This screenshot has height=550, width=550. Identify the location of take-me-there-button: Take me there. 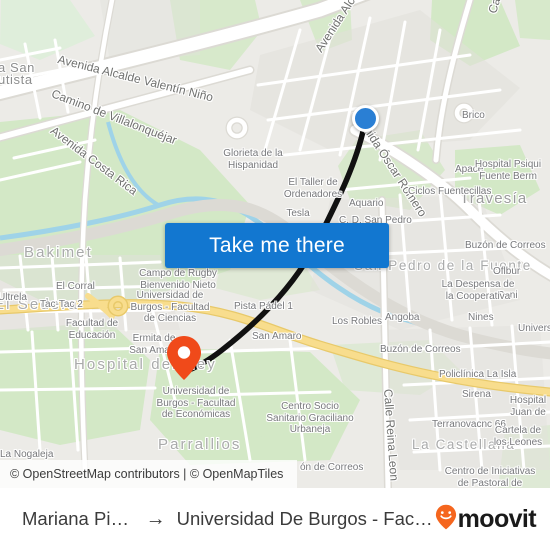
(277, 245).